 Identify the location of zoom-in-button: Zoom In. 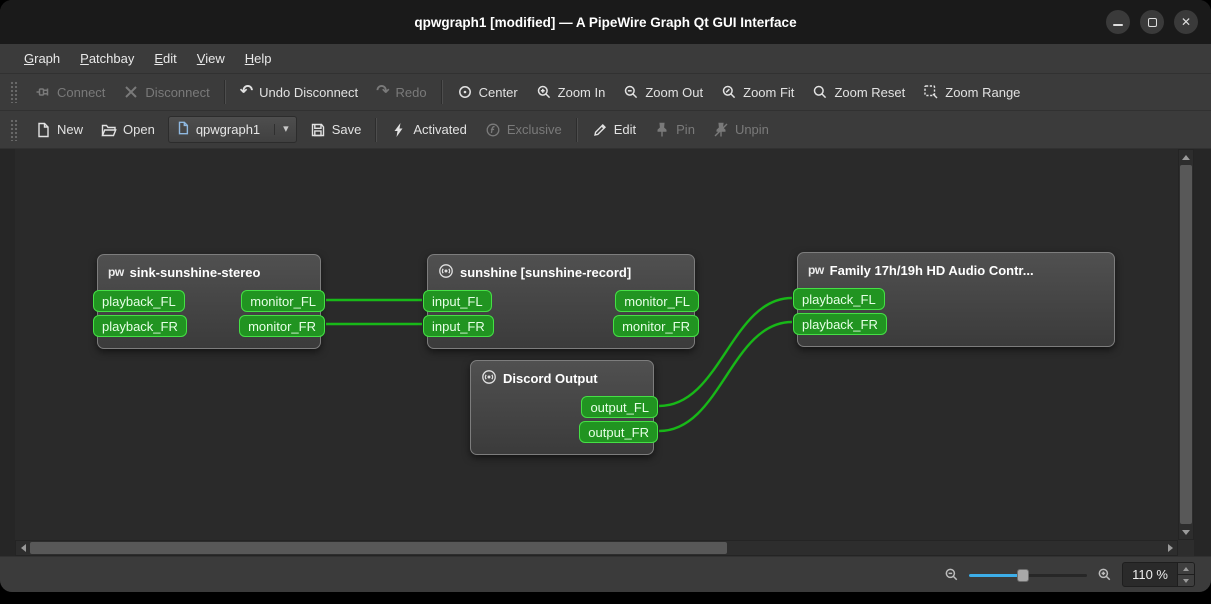
(571, 92).